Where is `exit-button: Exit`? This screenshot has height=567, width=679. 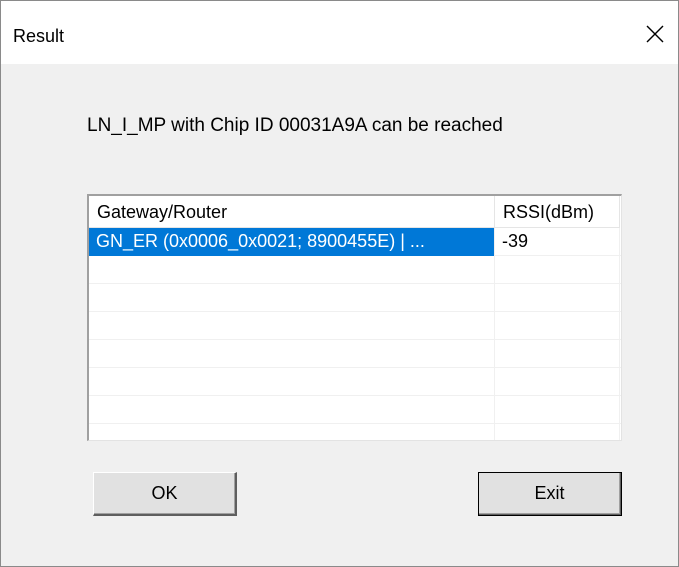
exit-button: Exit is located at coordinates (550, 494).